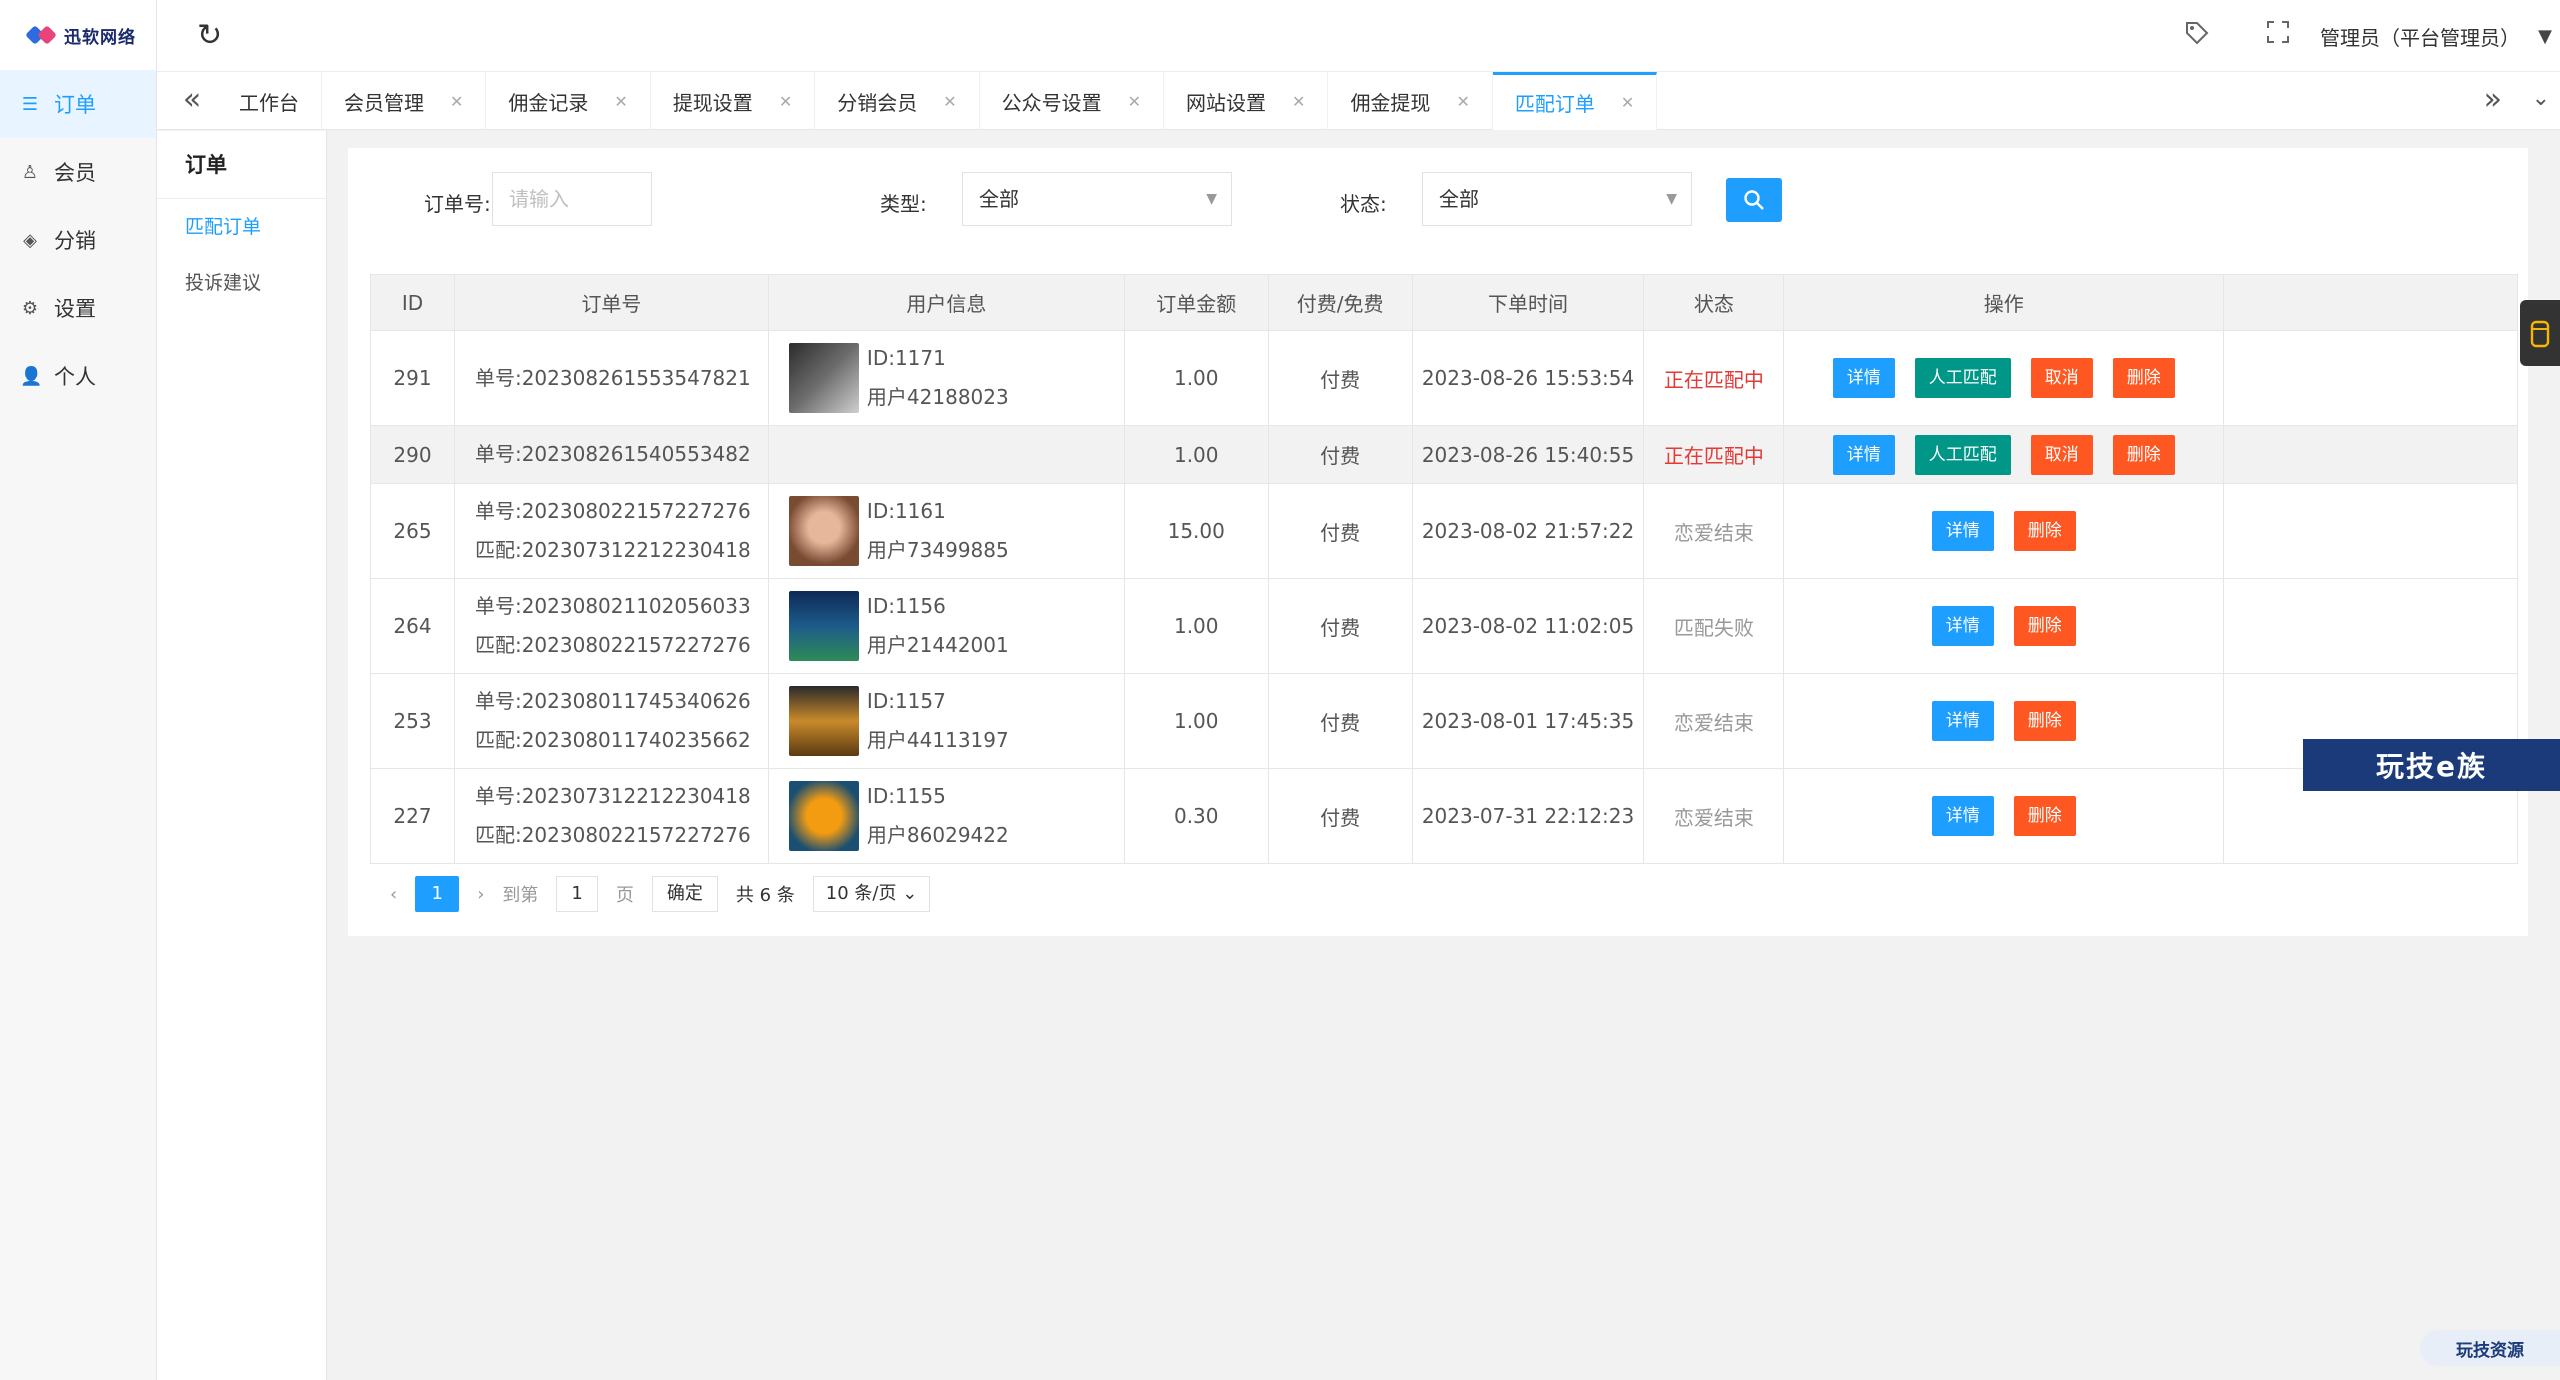 This screenshot has width=2560, height=1380. I want to click on sidebar-item-label: 订单, so click(75, 105).